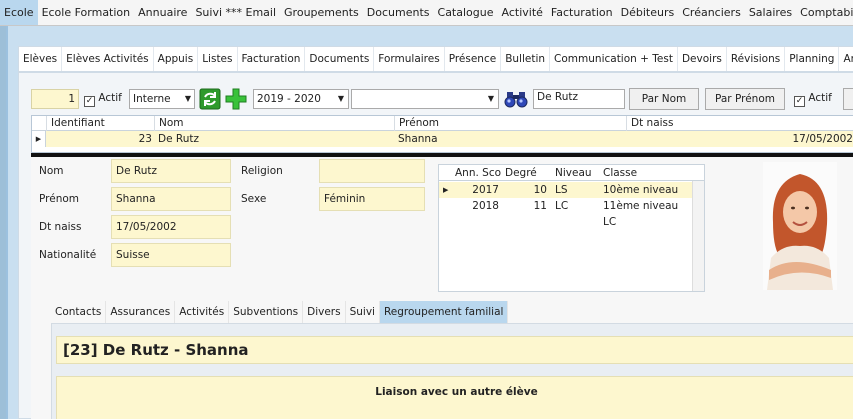  I want to click on cell-degre: 11, so click(540, 206).